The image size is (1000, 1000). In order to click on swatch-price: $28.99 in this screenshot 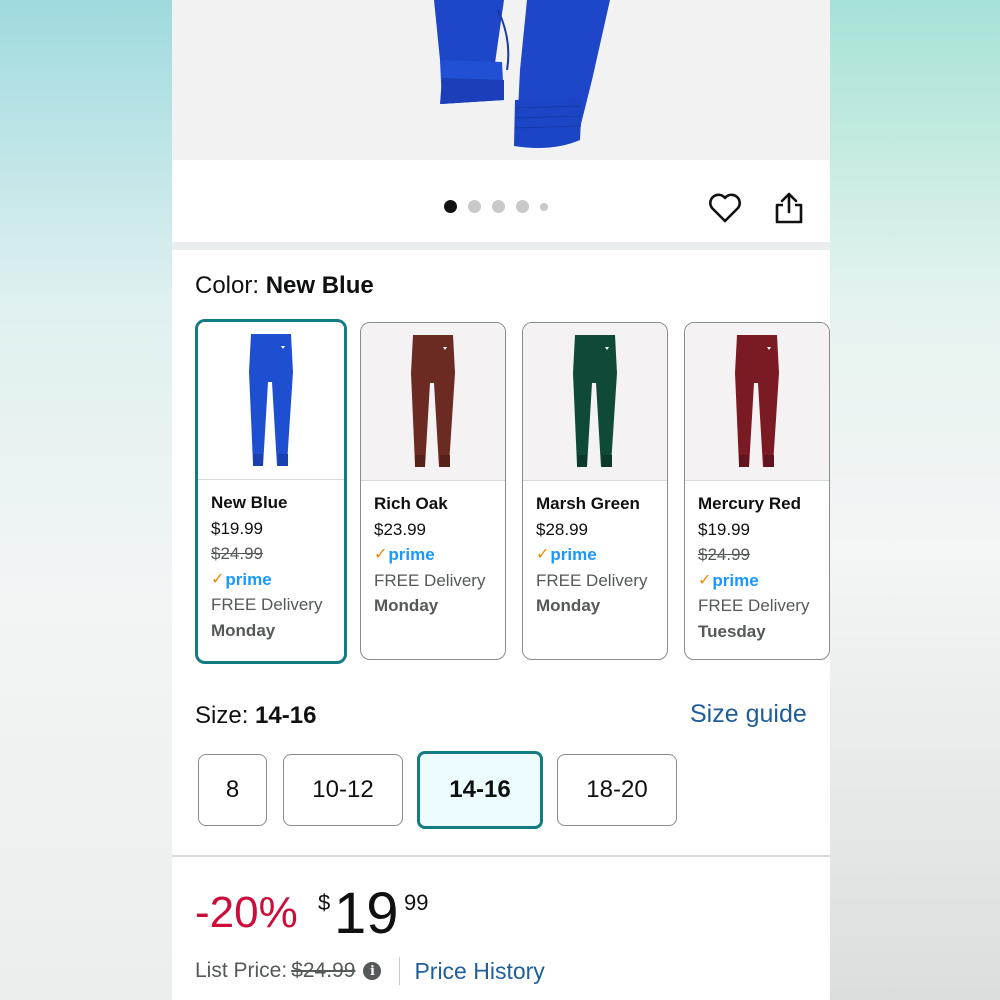, I will do `click(562, 529)`.